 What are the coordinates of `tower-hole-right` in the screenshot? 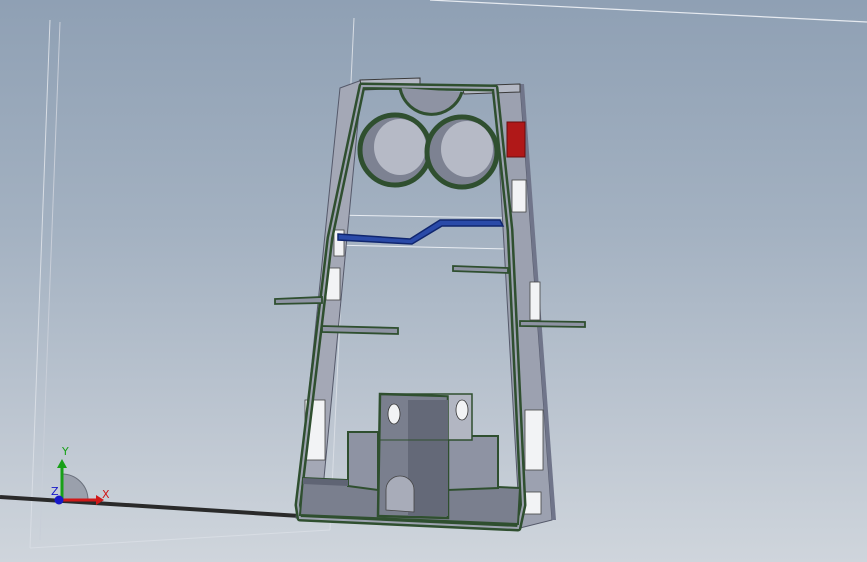 It's located at (462, 410).